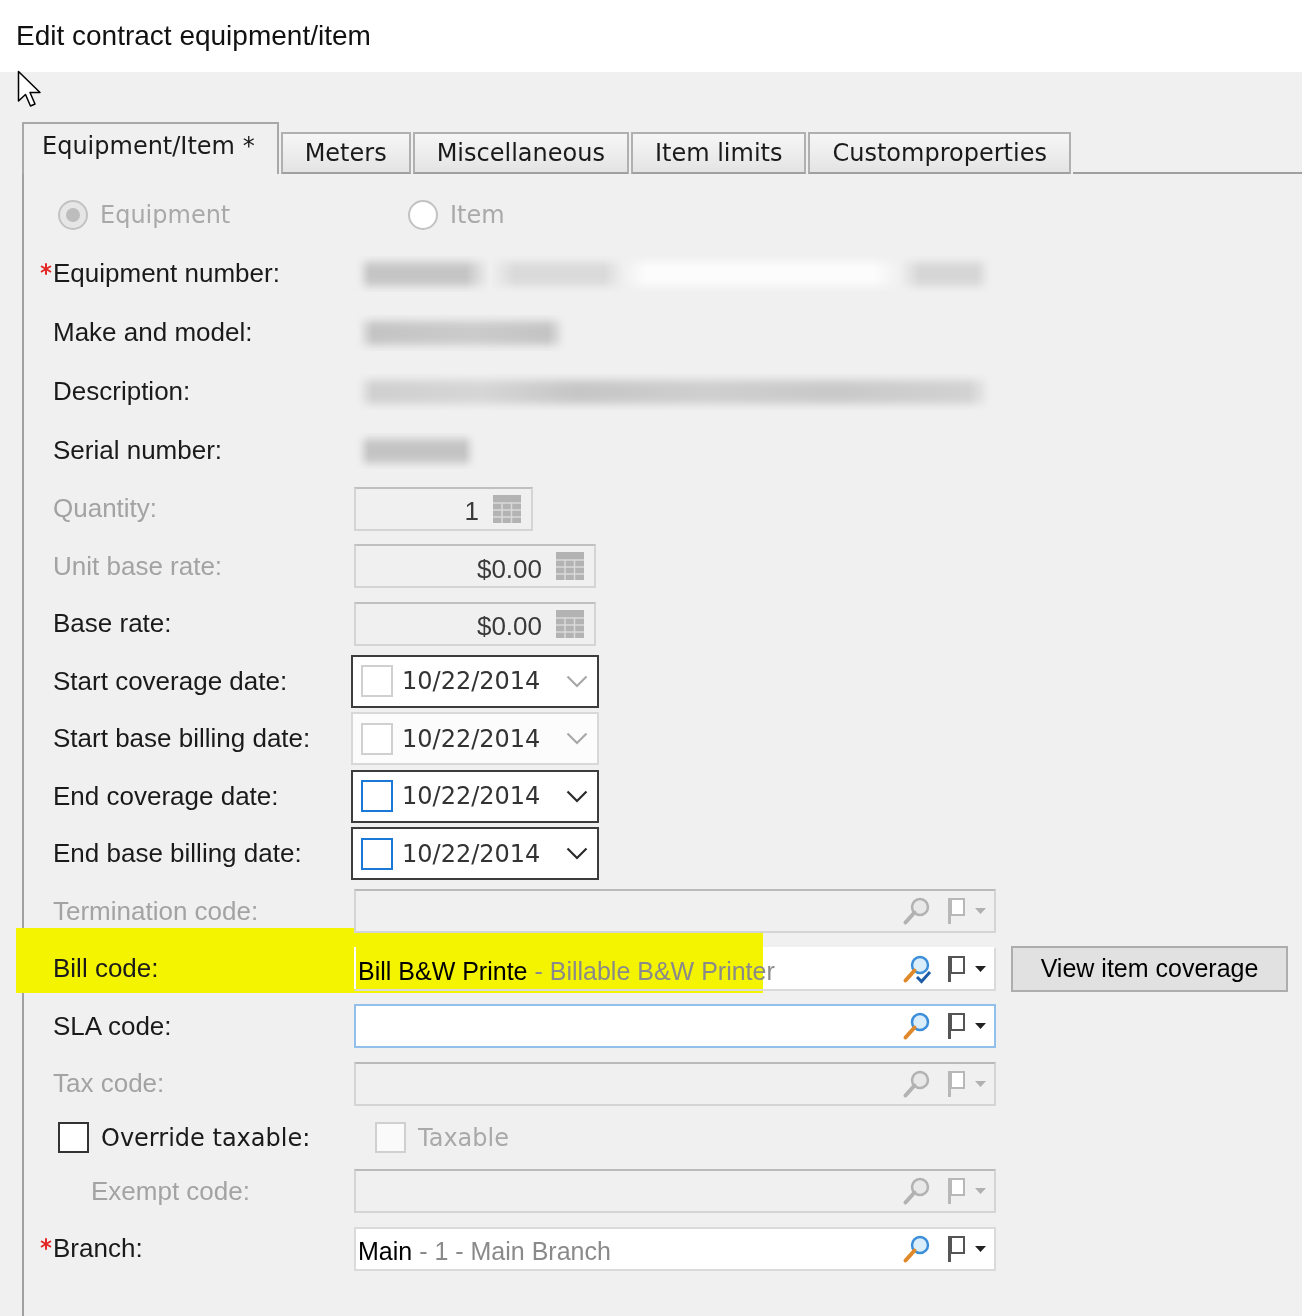 This screenshot has height=1316, width=1302. What do you see at coordinates (166, 796) in the screenshot?
I see `field-label: End coverage date:` at bounding box center [166, 796].